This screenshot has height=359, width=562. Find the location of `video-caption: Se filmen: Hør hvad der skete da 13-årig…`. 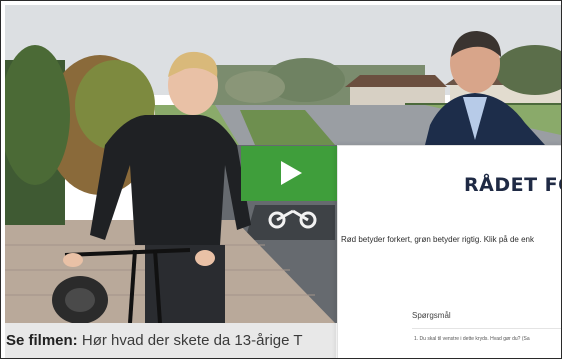

video-caption: Se filmen: Hør hvad der skete da 13-årig… is located at coordinates (170, 340).